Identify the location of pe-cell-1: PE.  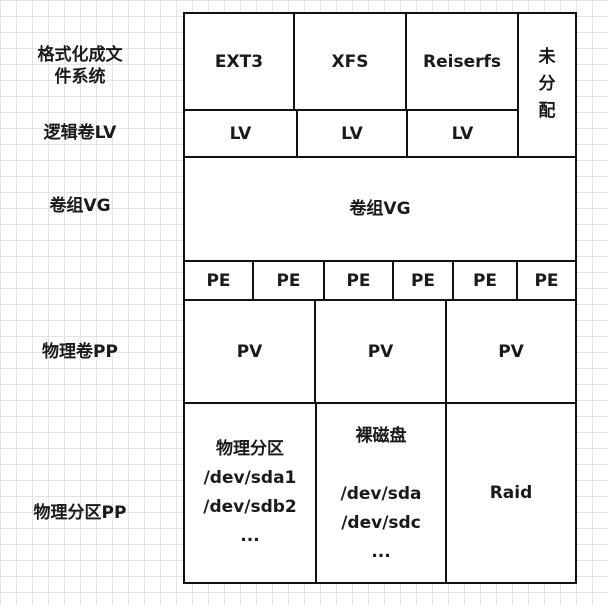
(218, 280).